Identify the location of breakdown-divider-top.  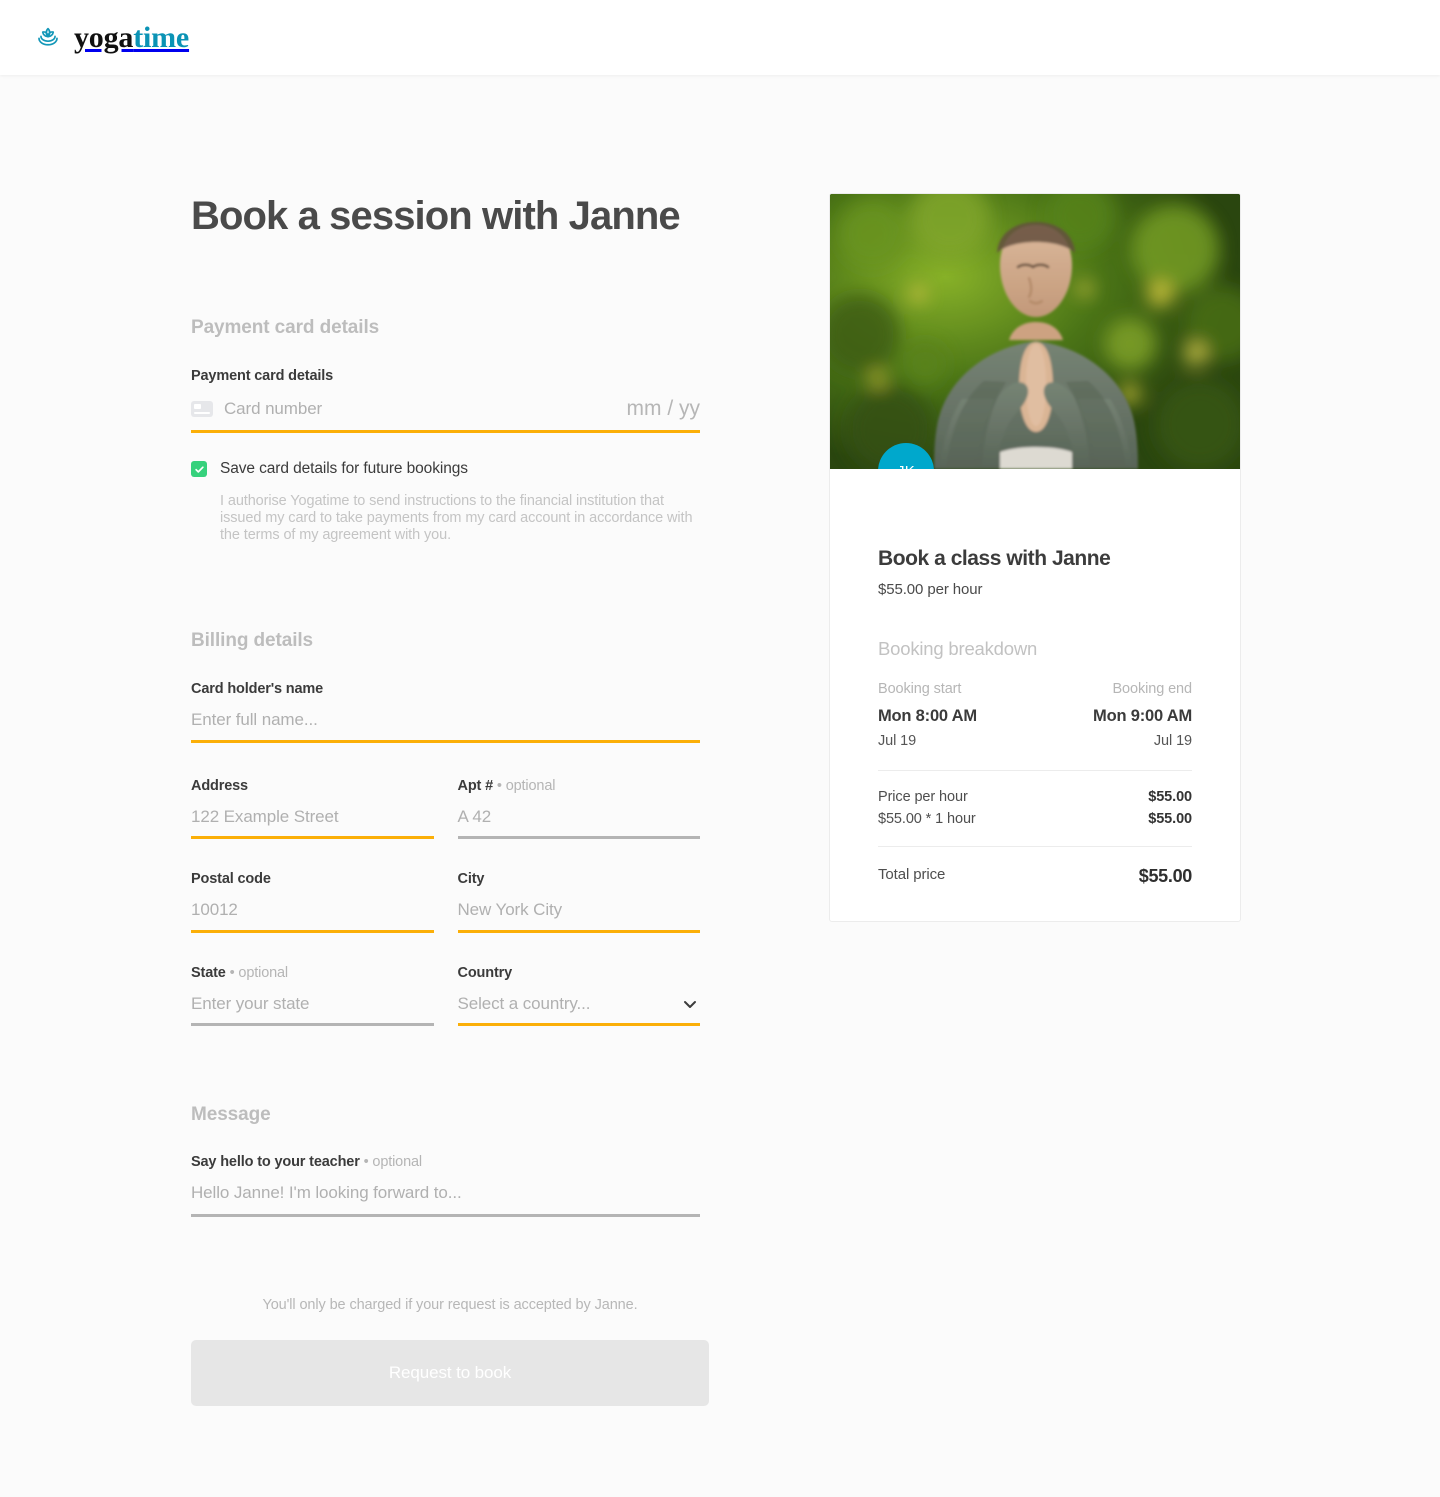
(1035, 770).